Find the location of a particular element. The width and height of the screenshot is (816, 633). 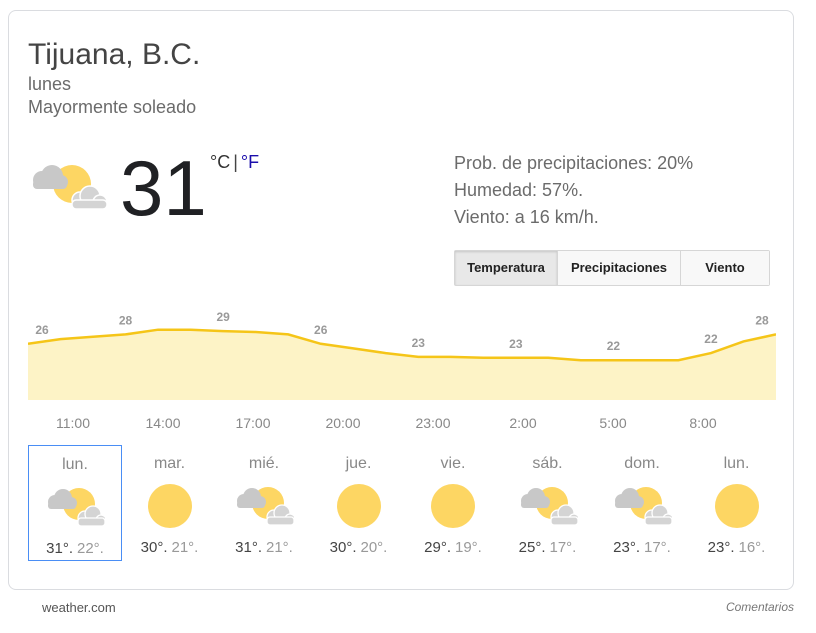

forecast-temps: 23°. 17°. is located at coordinates (642, 547).